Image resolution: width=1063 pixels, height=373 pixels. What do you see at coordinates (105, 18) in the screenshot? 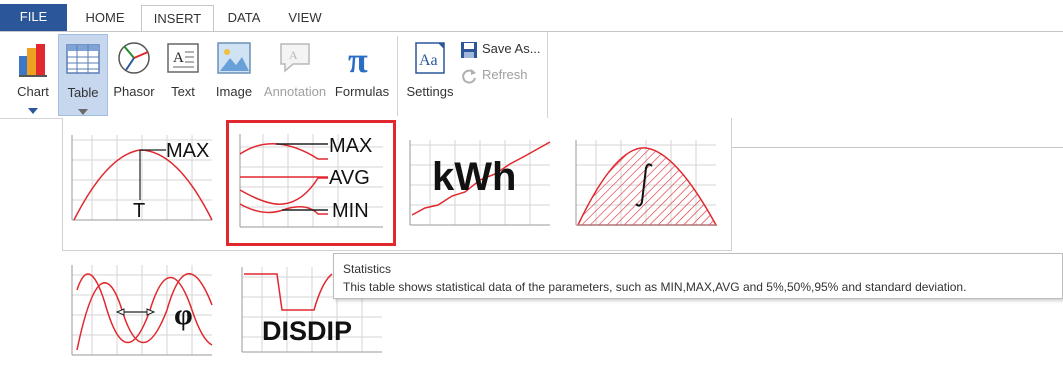
I see `tab-home: HOME` at bounding box center [105, 18].